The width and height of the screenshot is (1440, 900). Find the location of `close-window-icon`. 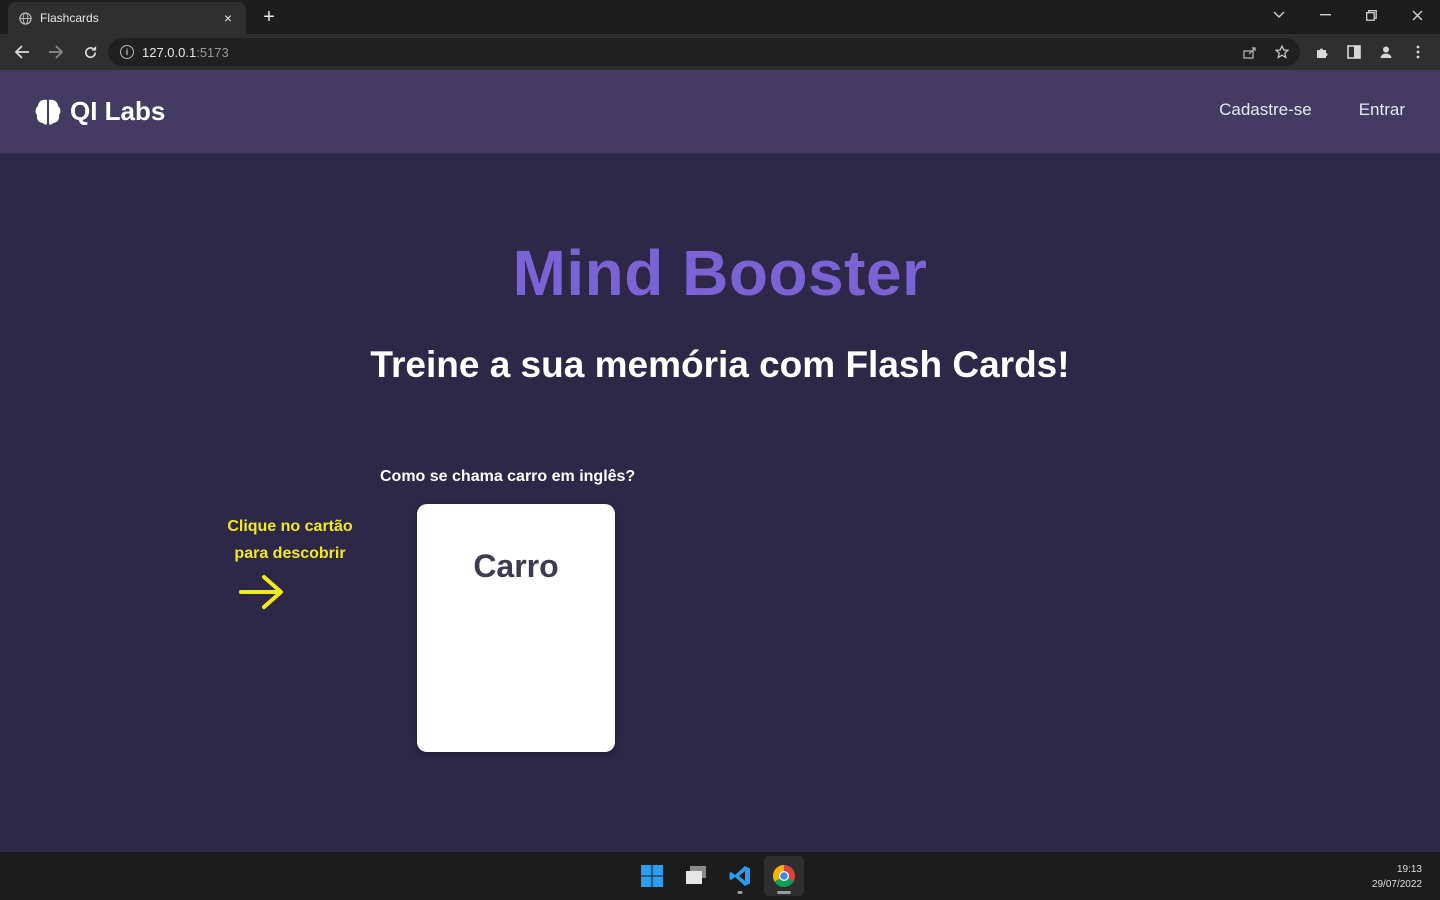

close-window-icon is located at coordinates (1417, 15).